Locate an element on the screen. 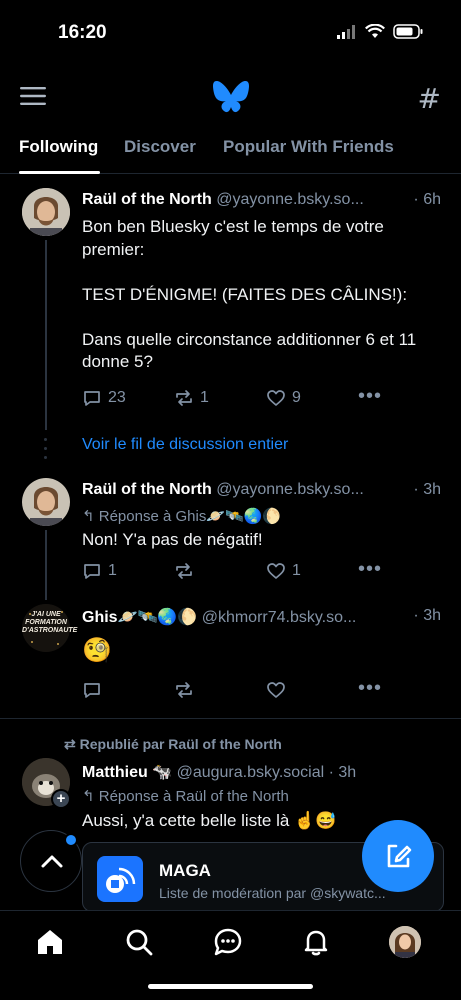 The height and width of the screenshot is (1000, 461). view-full-thread-link: Voir le fil de discussion entier is located at coordinates (185, 445).